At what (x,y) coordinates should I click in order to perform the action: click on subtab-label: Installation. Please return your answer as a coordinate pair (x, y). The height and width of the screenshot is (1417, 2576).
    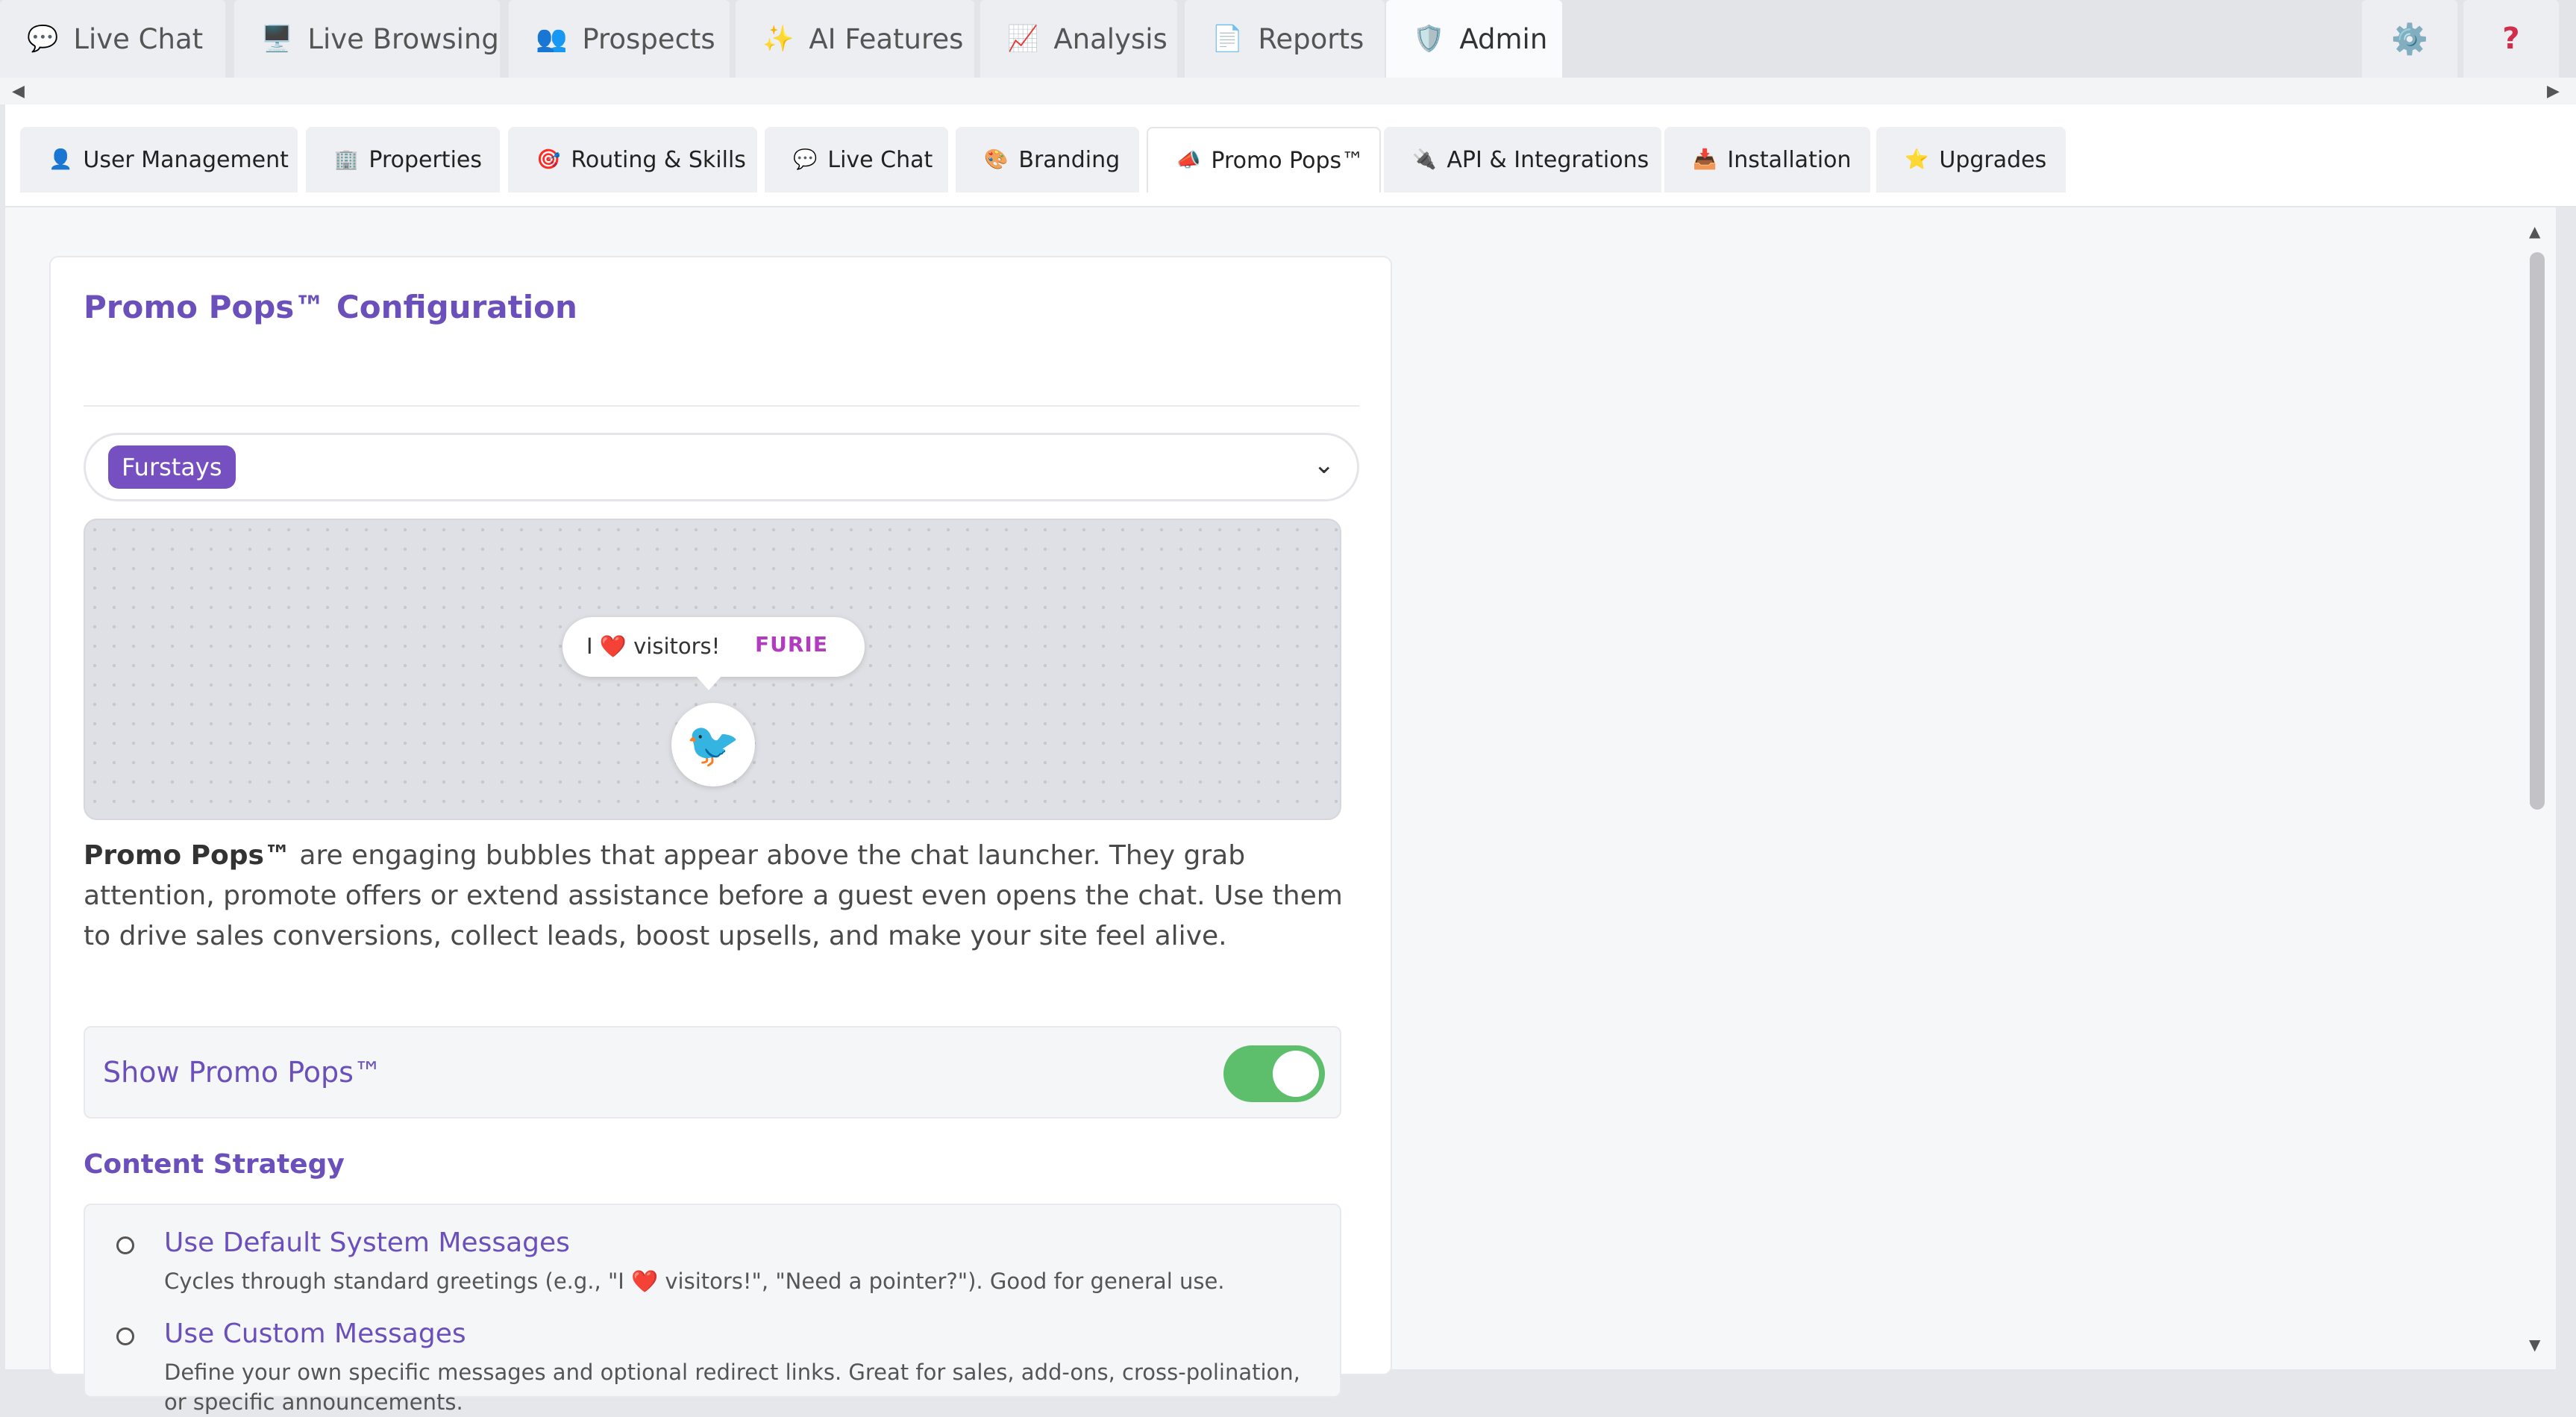
    Looking at the image, I should click on (1789, 159).